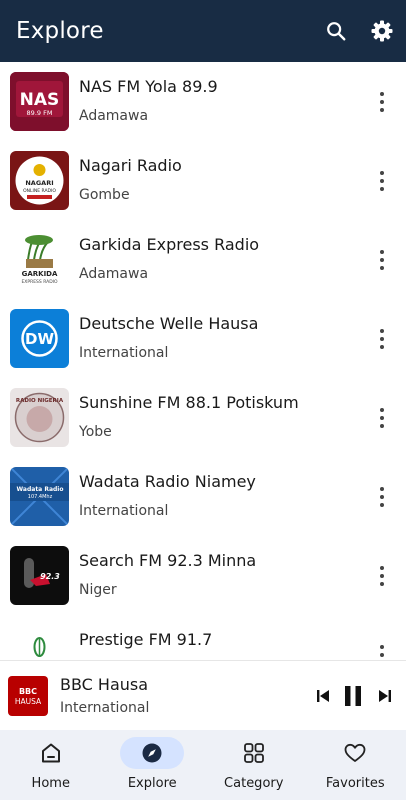 The height and width of the screenshot is (800, 406). What do you see at coordinates (40, 489) in the screenshot?
I see `logo-text: Wadata Radio` at bounding box center [40, 489].